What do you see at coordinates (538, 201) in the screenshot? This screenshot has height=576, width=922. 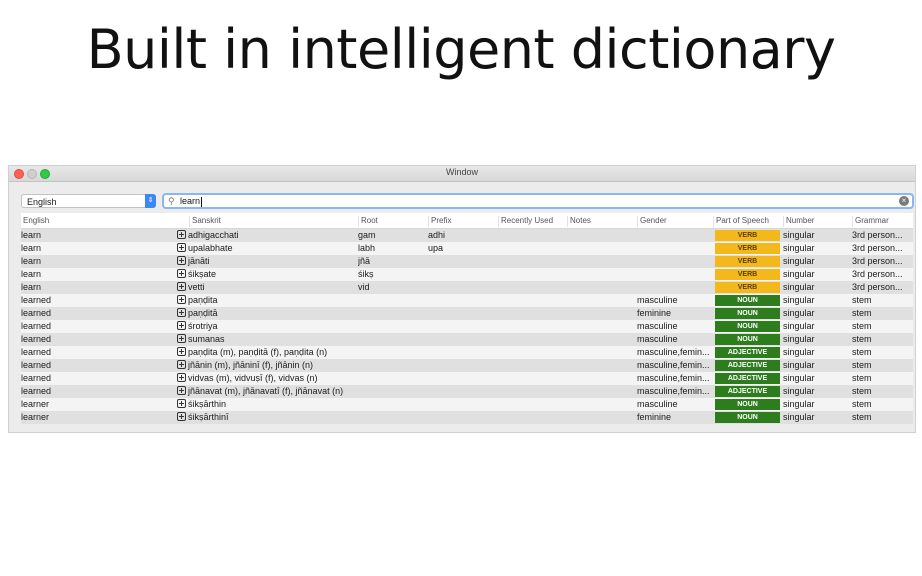 I see `search-field: ⚲ learn ×` at bounding box center [538, 201].